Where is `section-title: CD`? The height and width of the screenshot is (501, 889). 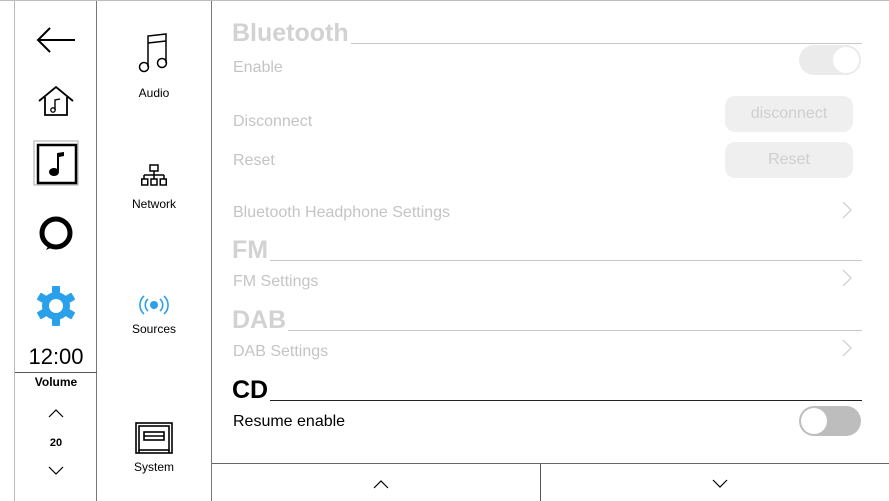
section-title: CD is located at coordinates (250, 390).